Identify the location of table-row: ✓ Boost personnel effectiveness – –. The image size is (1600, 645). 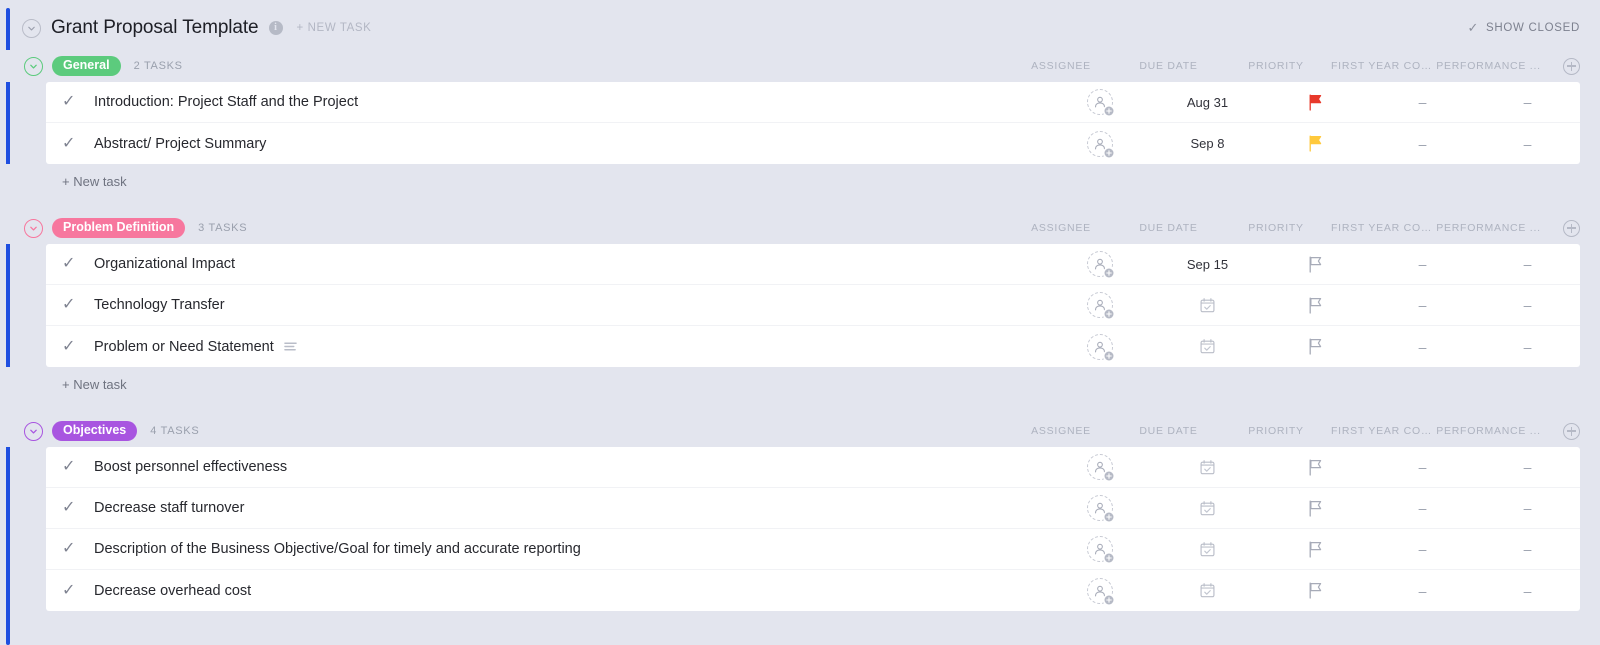
(813, 467).